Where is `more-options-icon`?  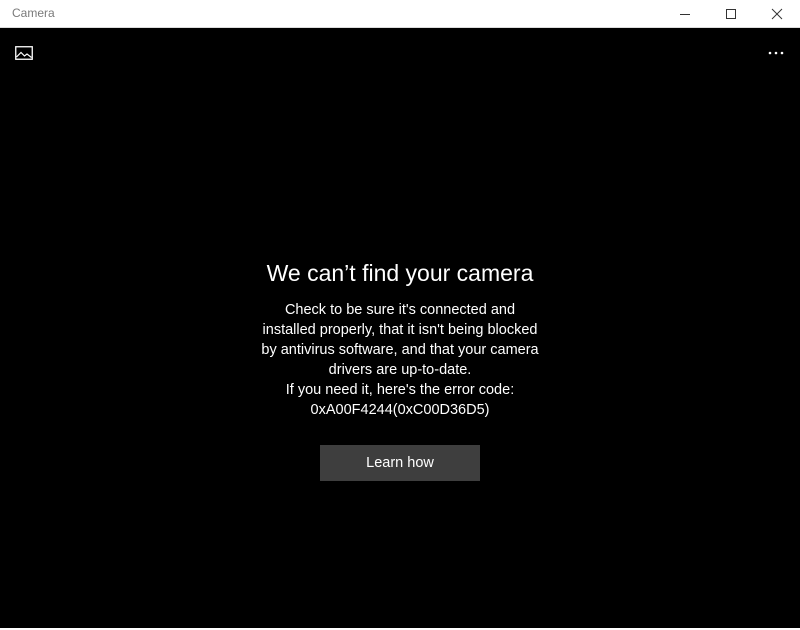
more-options-icon is located at coordinates (776, 53).